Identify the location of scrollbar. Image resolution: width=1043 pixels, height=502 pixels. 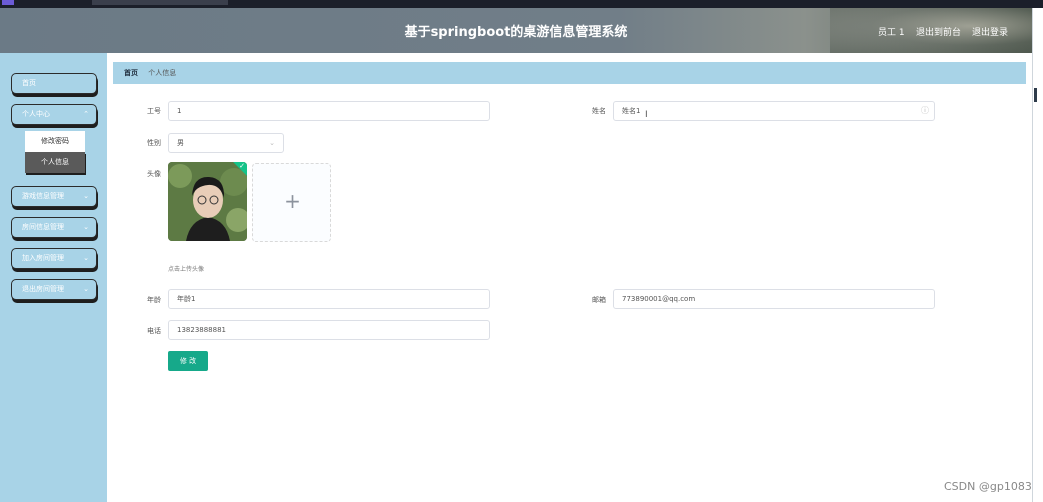
(1037, 255).